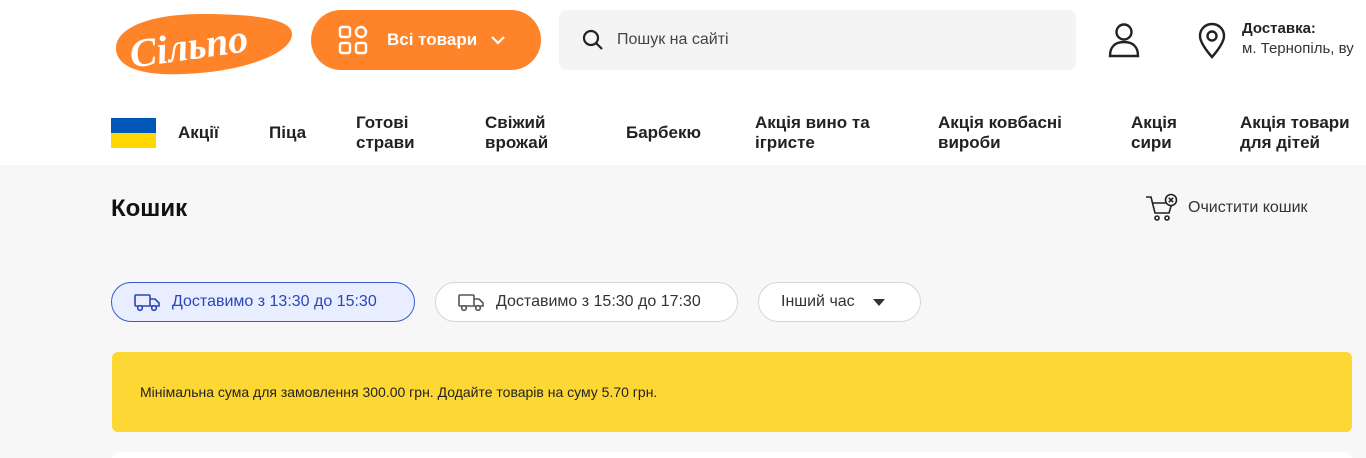 The width and height of the screenshot is (1366, 458). I want to click on search-icon, so click(592, 39).